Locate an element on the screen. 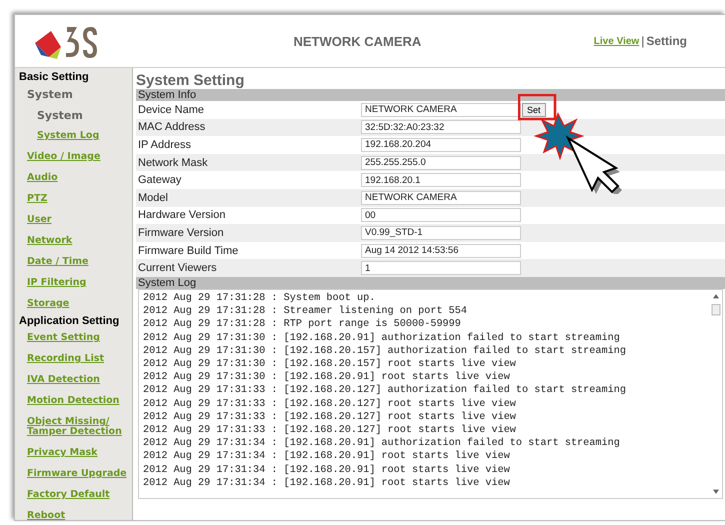 Image resolution: width=725 pixels, height=525 pixels. field-label: MAC Address is located at coordinates (171, 127).